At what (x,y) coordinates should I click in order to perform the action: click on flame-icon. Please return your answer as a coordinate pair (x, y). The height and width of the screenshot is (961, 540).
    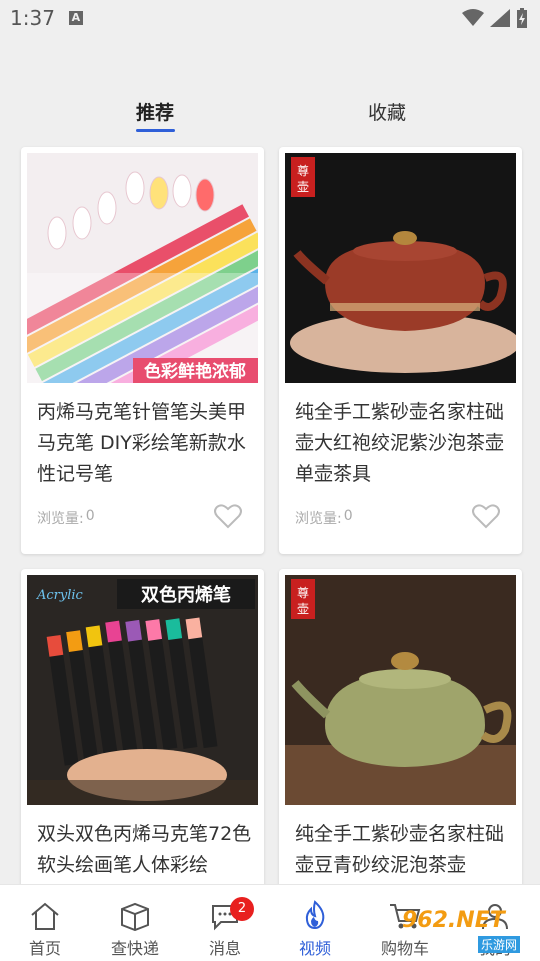
    Looking at the image, I should click on (315, 915).